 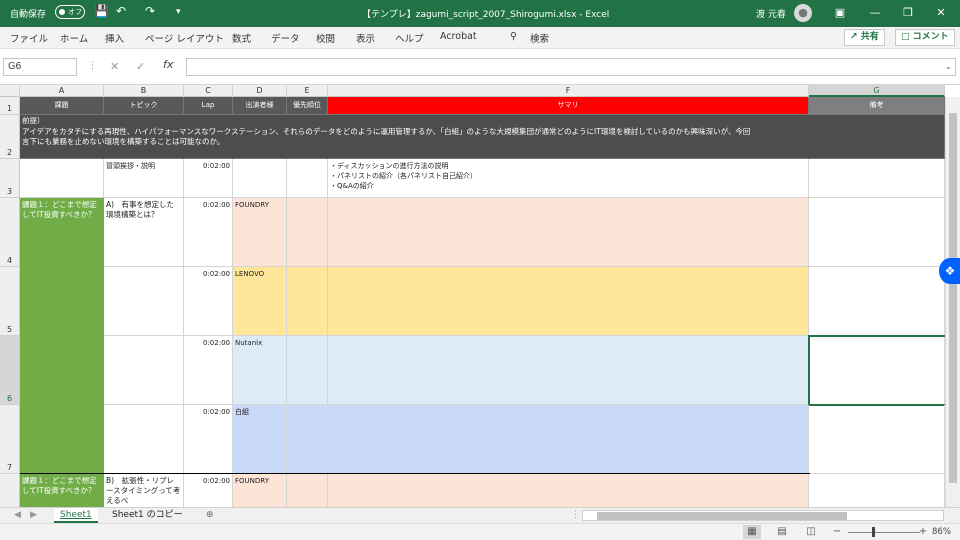 What do you see at coordinates (568, 439) in the screenshot?
I see `cell-f7` at bounding box center [568, 439].